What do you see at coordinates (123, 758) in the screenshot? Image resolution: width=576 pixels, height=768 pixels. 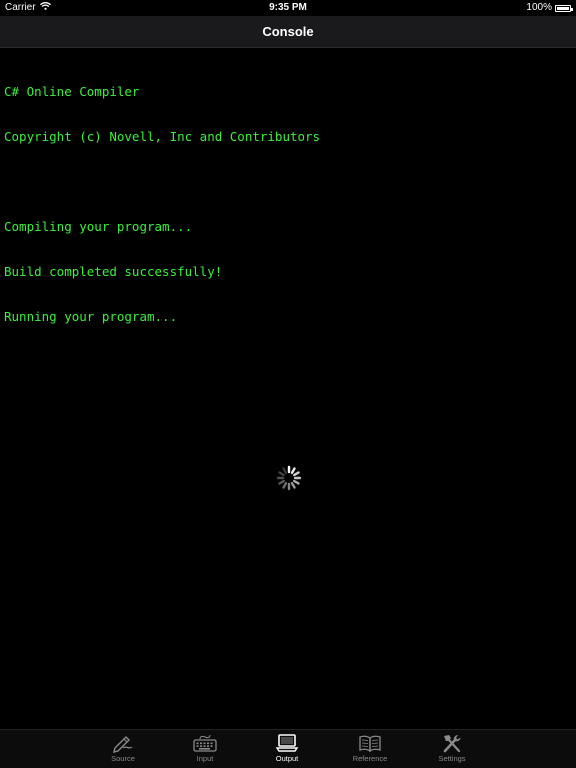 I see `tab-source-label: Source` at bounding box center [123, 758].